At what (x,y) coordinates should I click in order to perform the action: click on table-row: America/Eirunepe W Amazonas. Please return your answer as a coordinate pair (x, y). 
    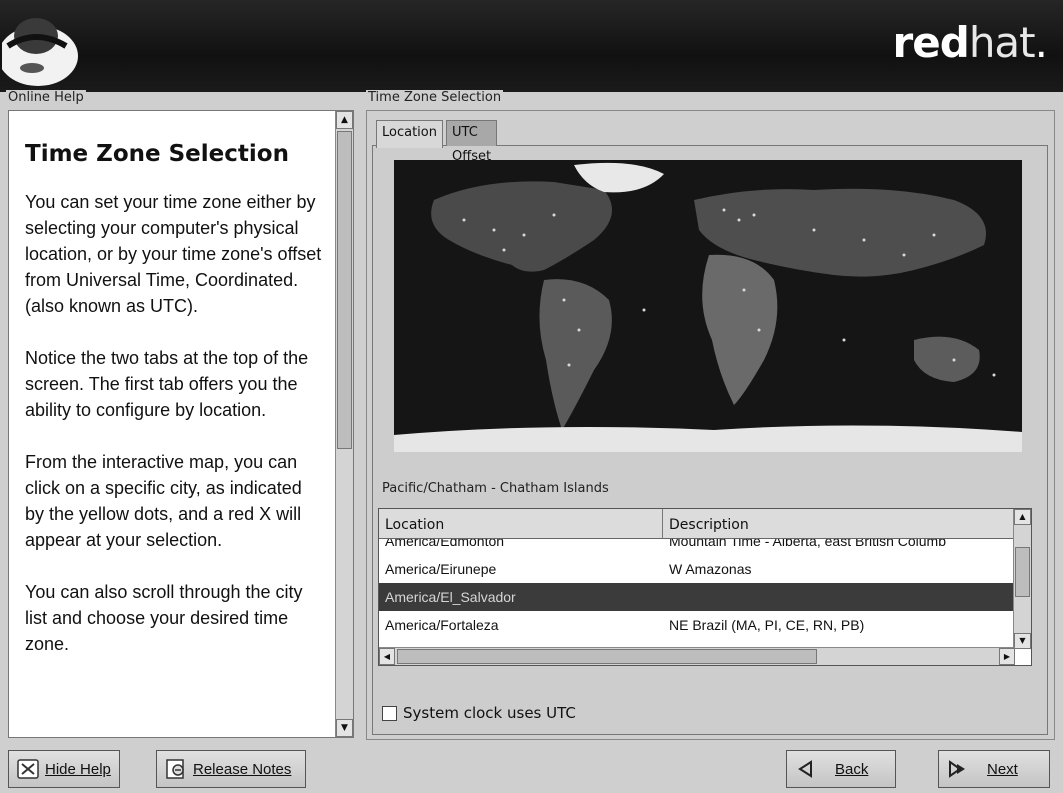
    Looking at the image, I should click on (697, 569).